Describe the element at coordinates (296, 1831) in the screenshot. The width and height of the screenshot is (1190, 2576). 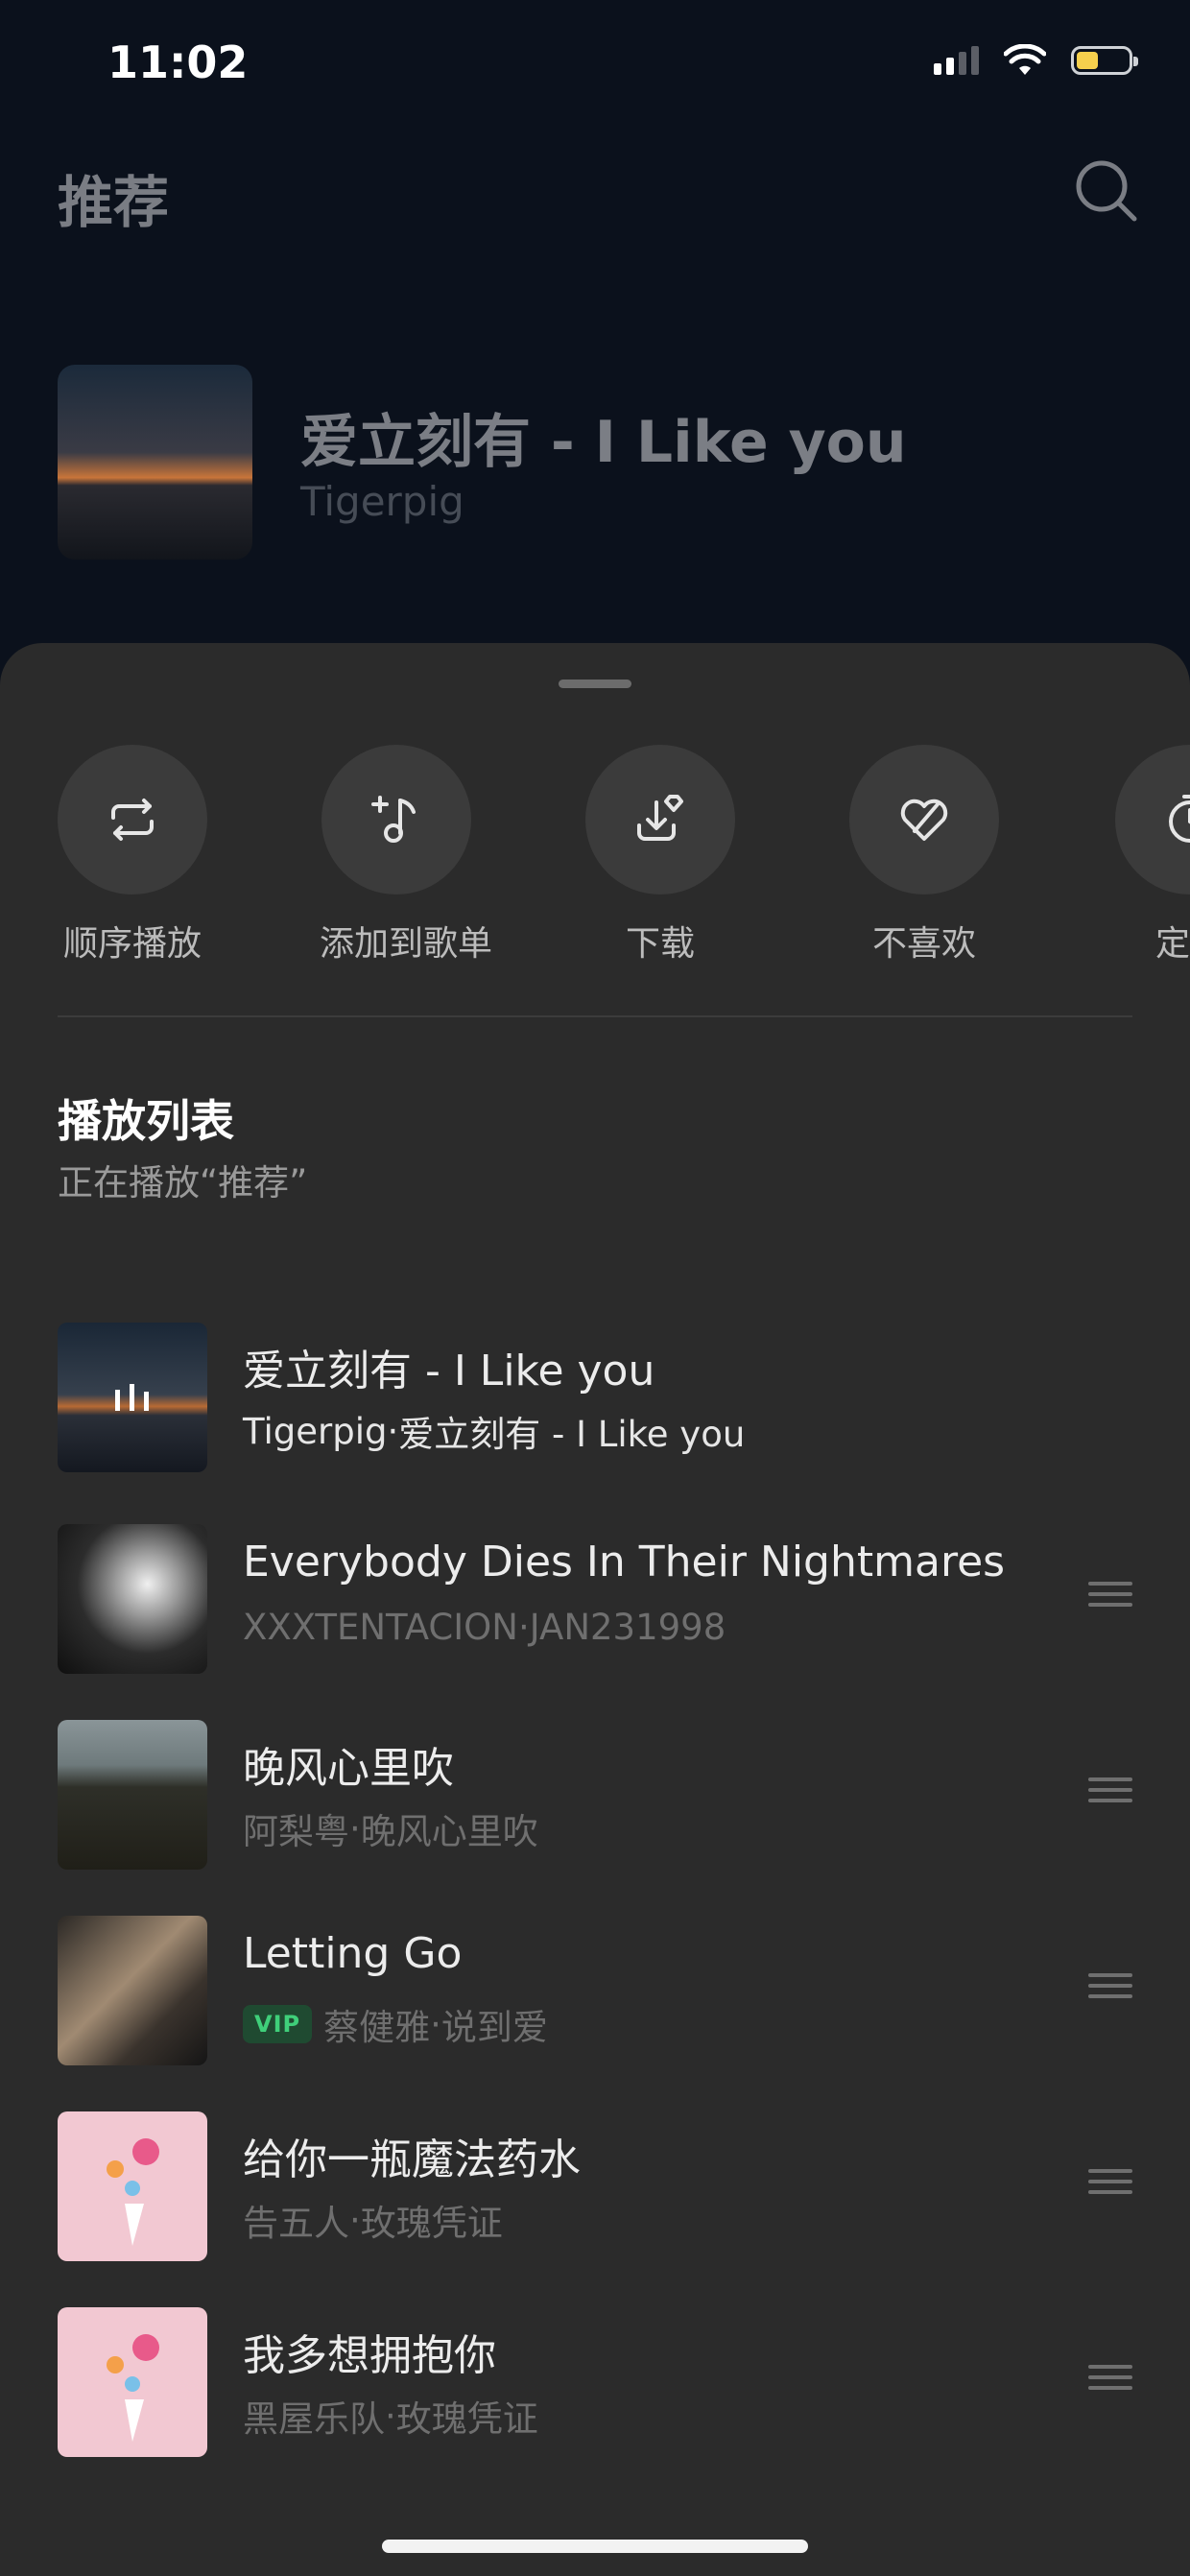
I see `song-artist: 阿梨粤` at that location.